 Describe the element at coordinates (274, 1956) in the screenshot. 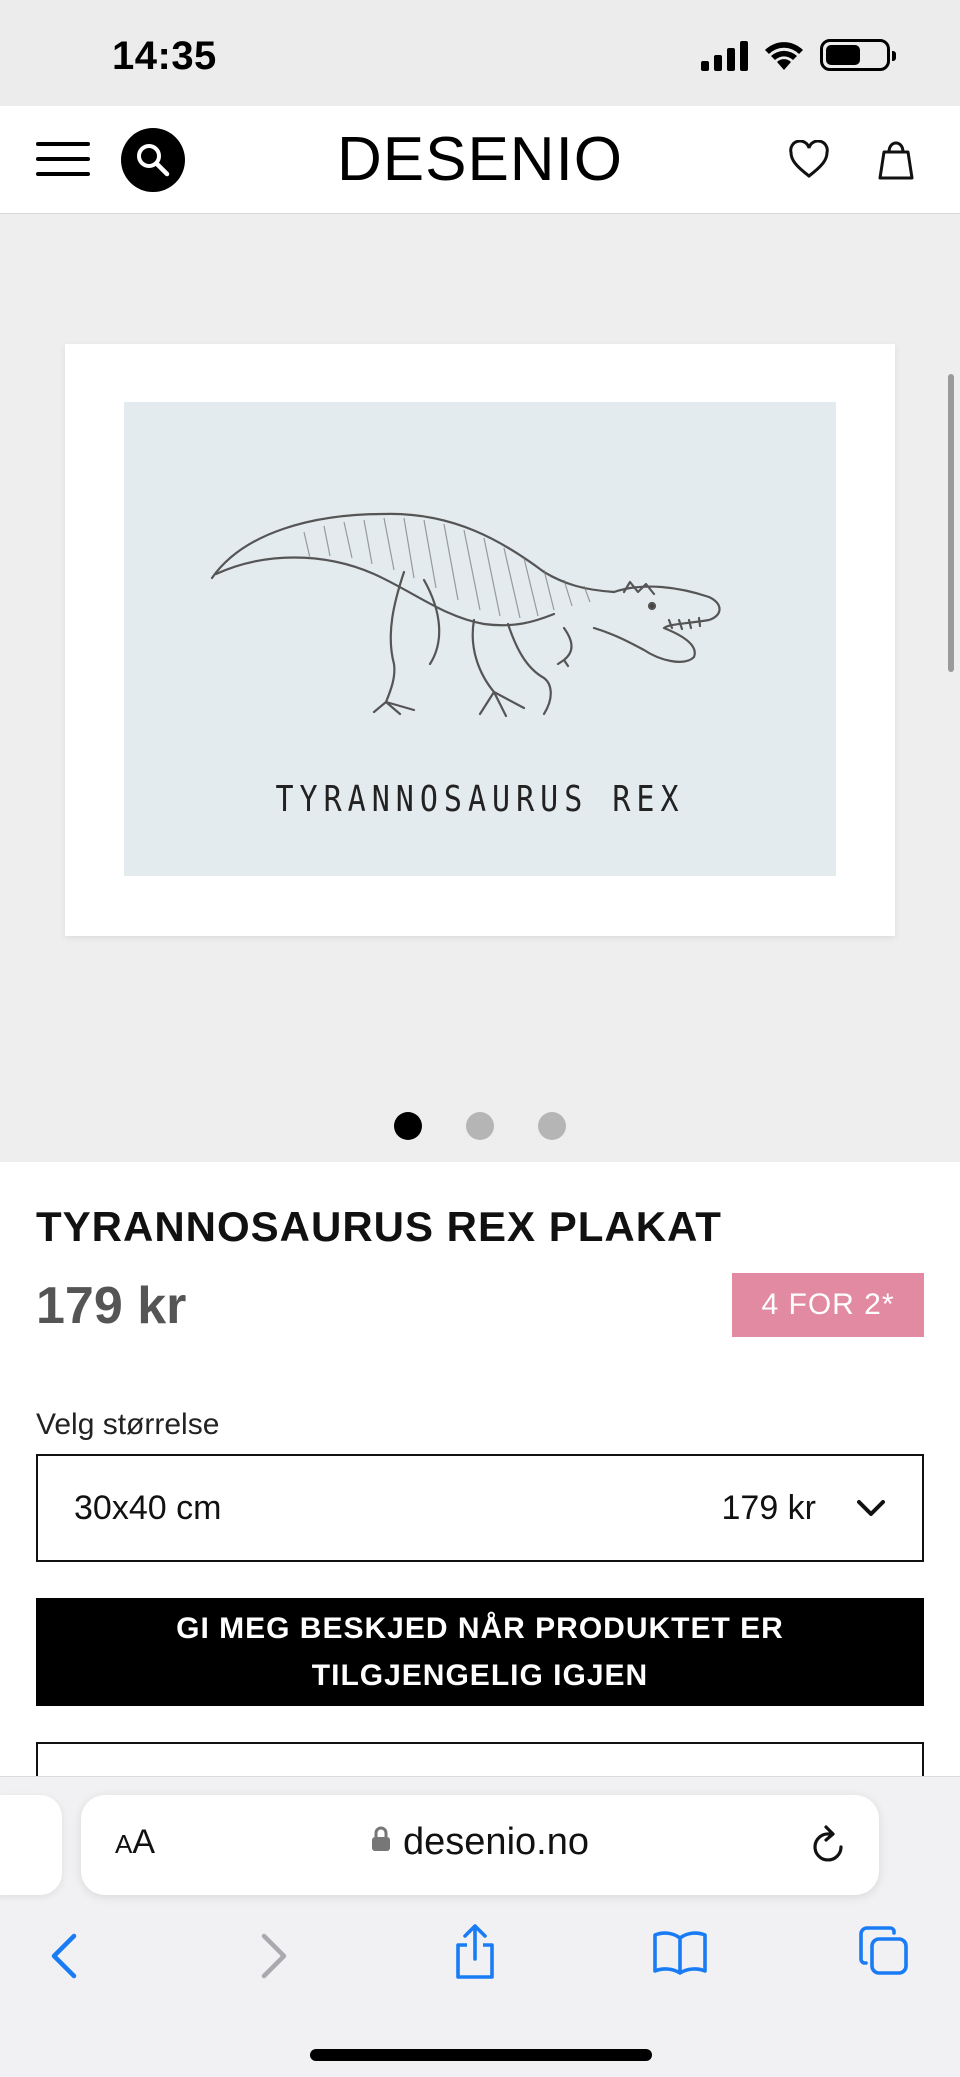

I see `forward-icon` at that location.